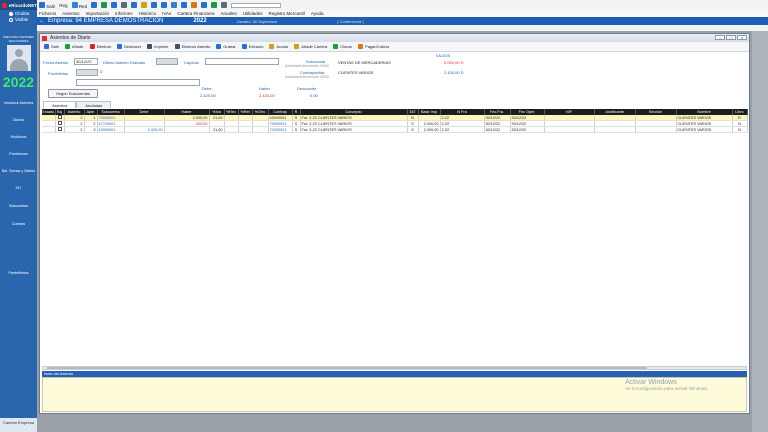  I want to click on cell-debe: 2.420,00, so click(144, 129).